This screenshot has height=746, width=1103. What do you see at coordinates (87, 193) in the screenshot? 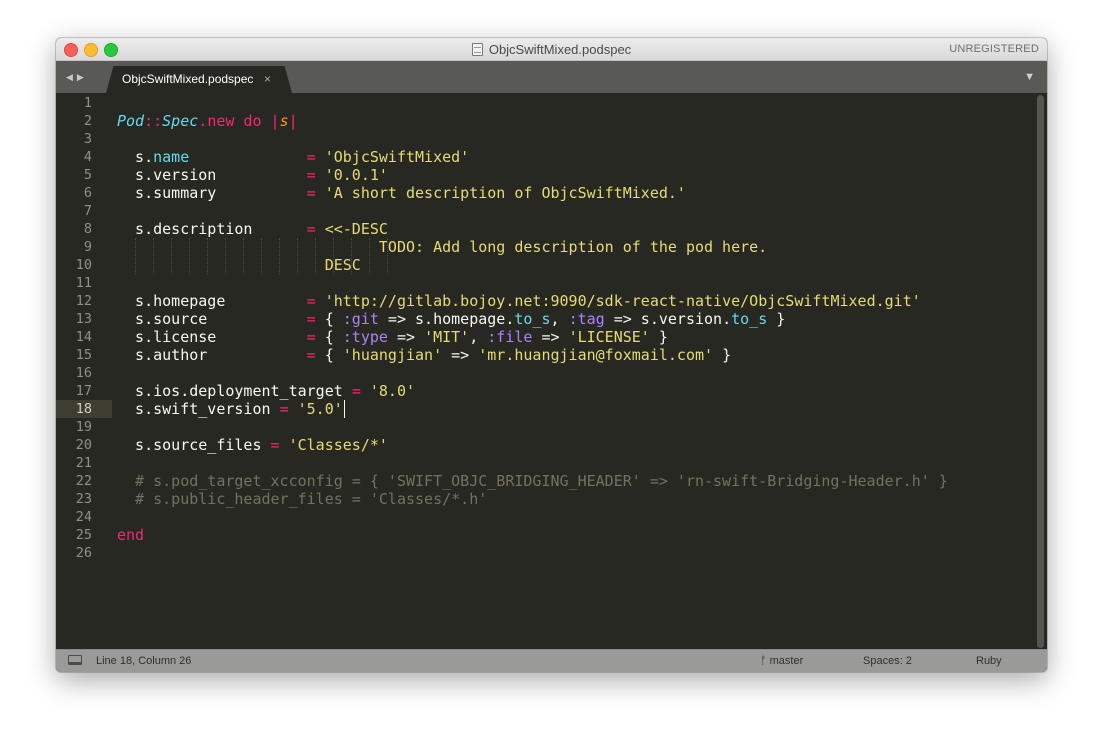
I see `line-number: 6` at bounding box center [87, 193].